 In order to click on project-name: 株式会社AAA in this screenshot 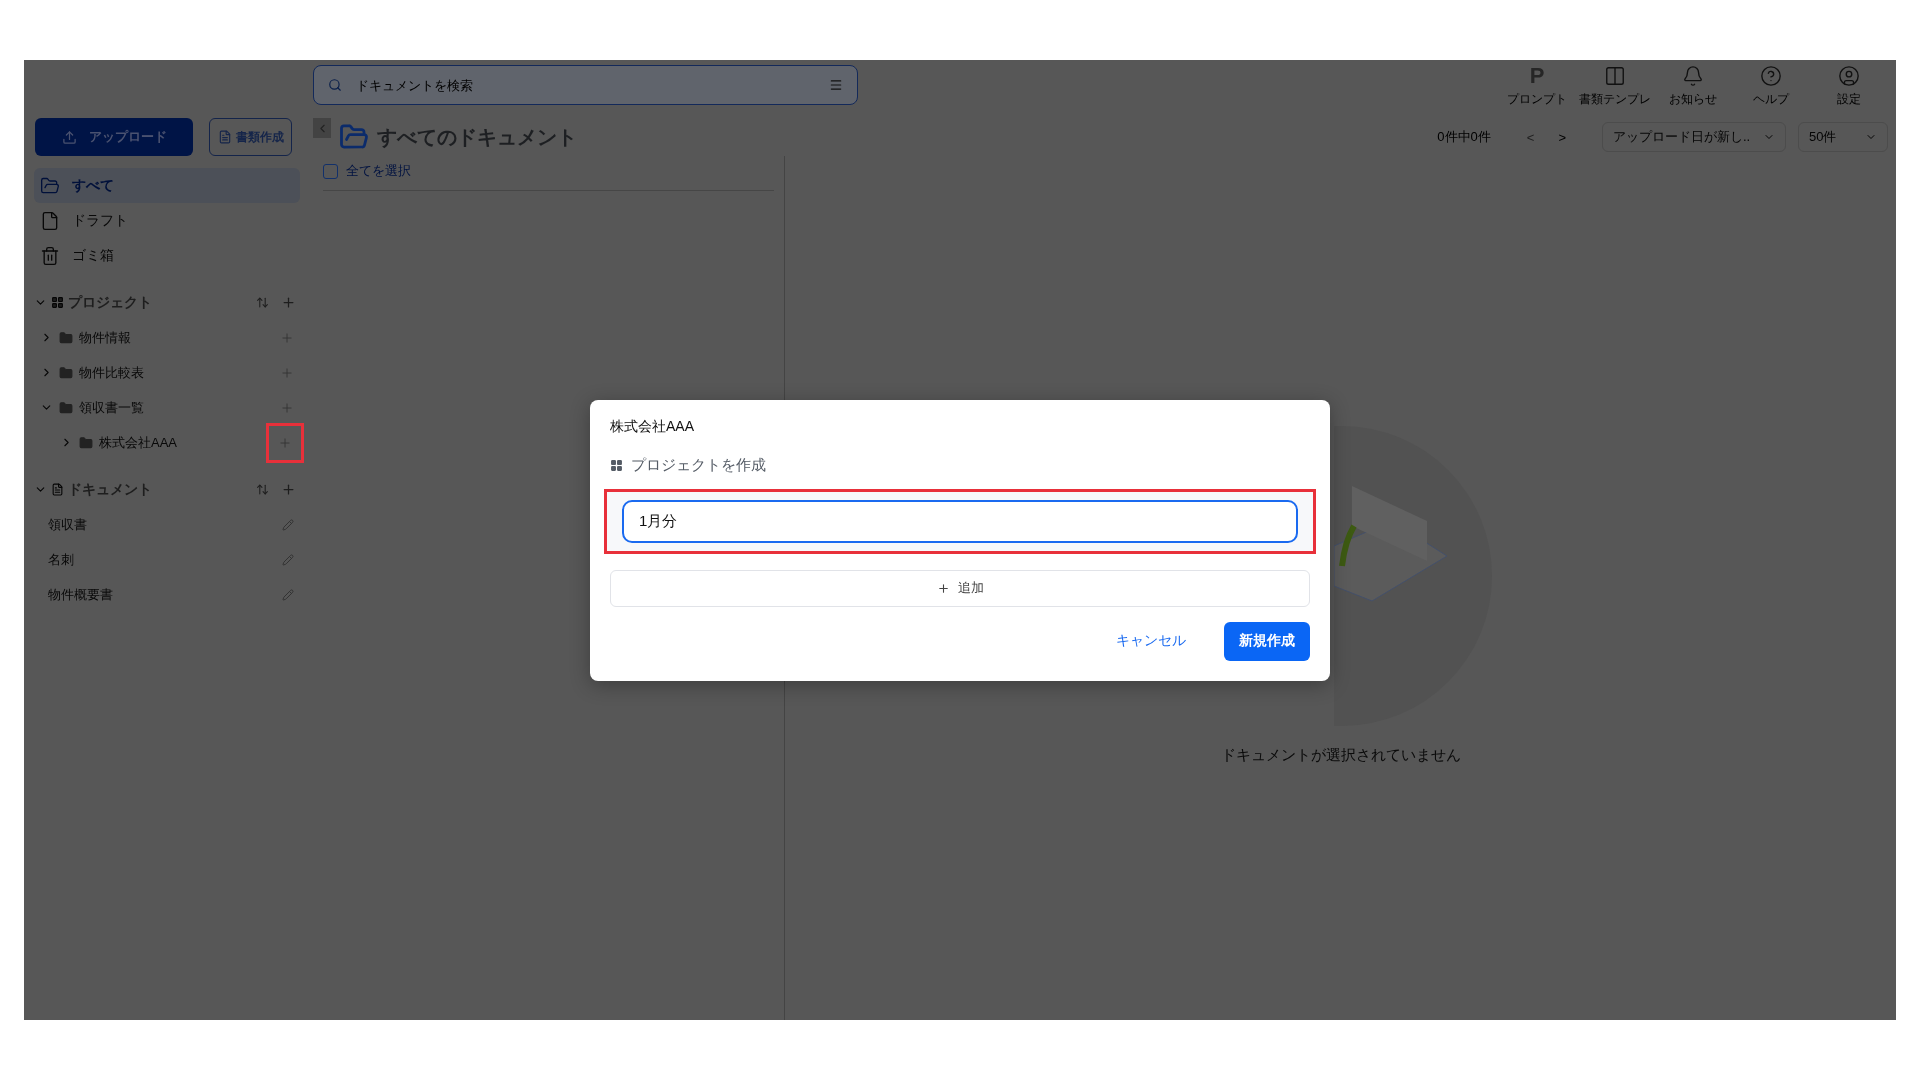, I will do `click(179, 442)`.